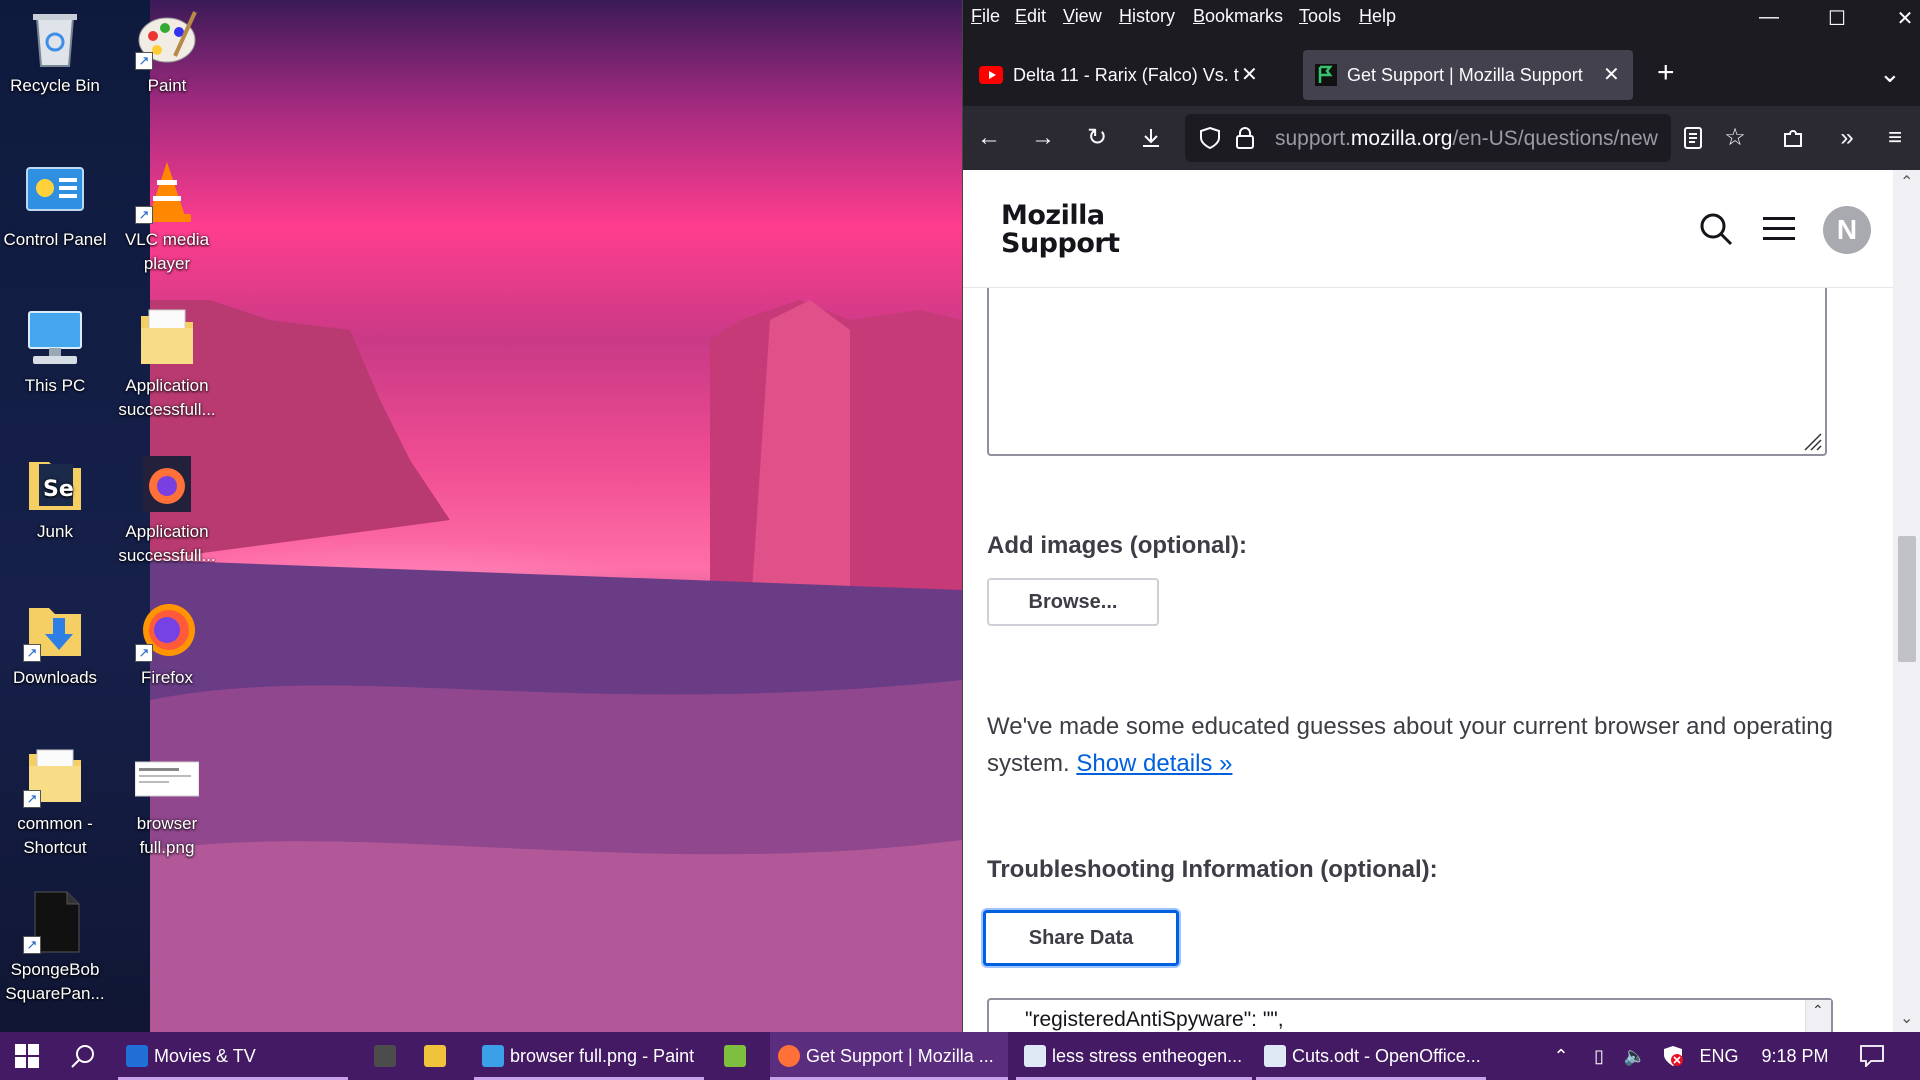  Describe the element at coordinates (1561, 1056) in the screenshot. I see `show-hidden-icons-button: ⌃` at that location.